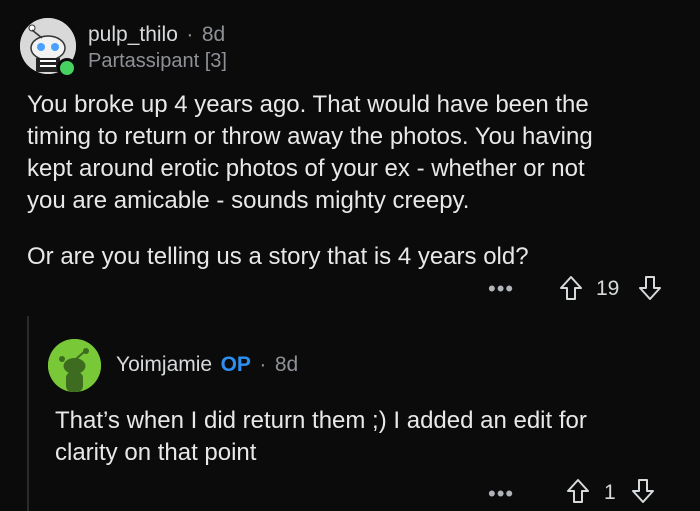 This screenshot has width=700, height=511. I want to click on comment-age: 8d, so click(213, 34).